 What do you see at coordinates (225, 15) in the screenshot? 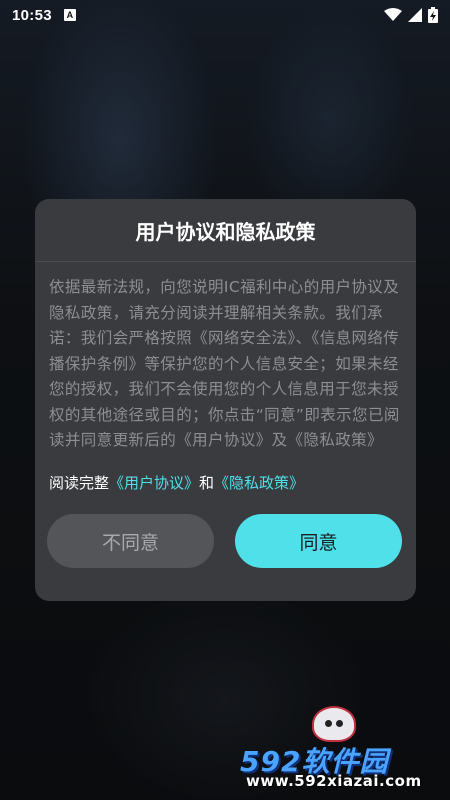
I see `status-bar: 10:53 A` at bounding box center [225, 15].